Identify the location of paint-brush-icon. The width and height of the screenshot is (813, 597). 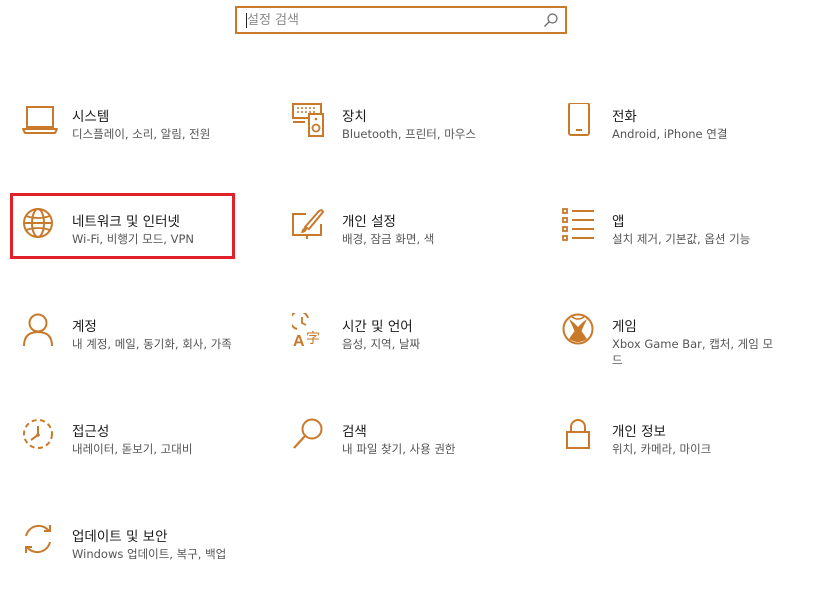
(310, 226).